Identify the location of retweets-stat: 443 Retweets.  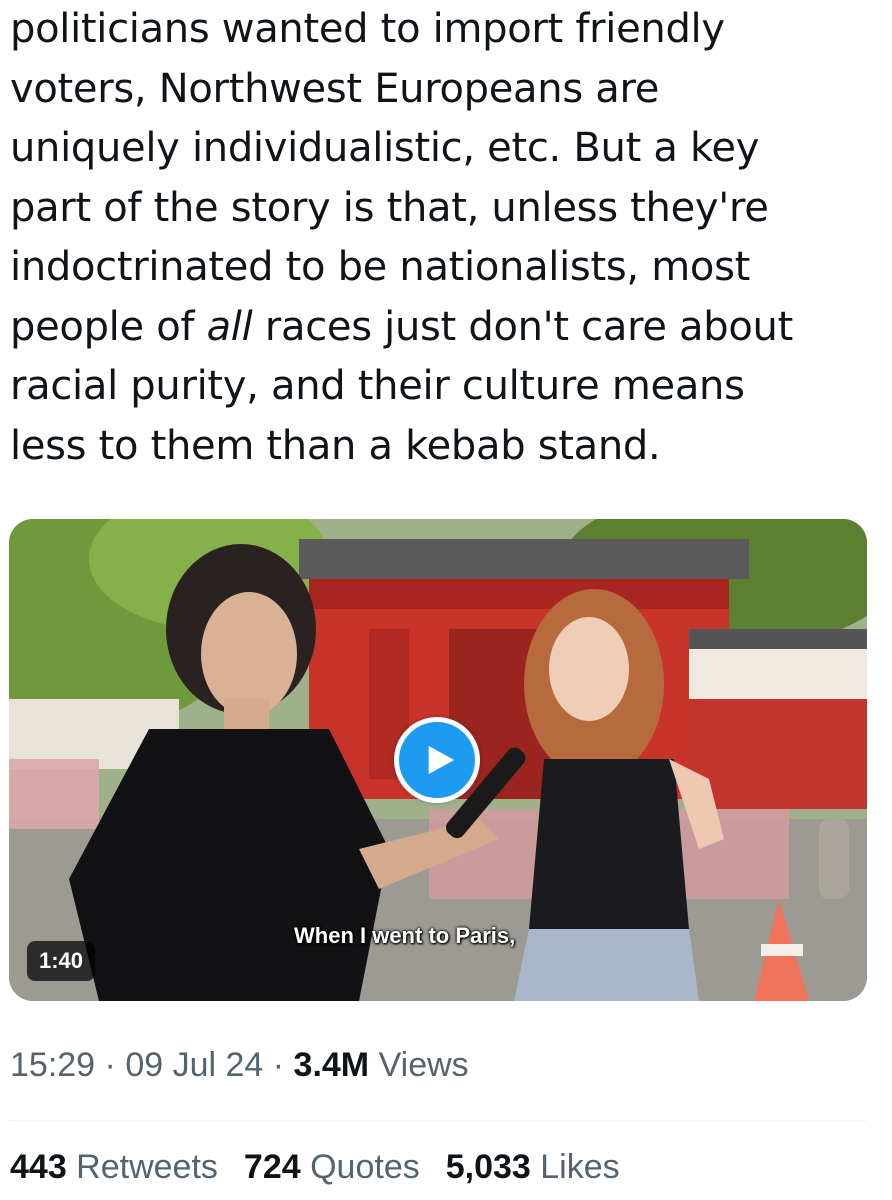
(114, 1167).